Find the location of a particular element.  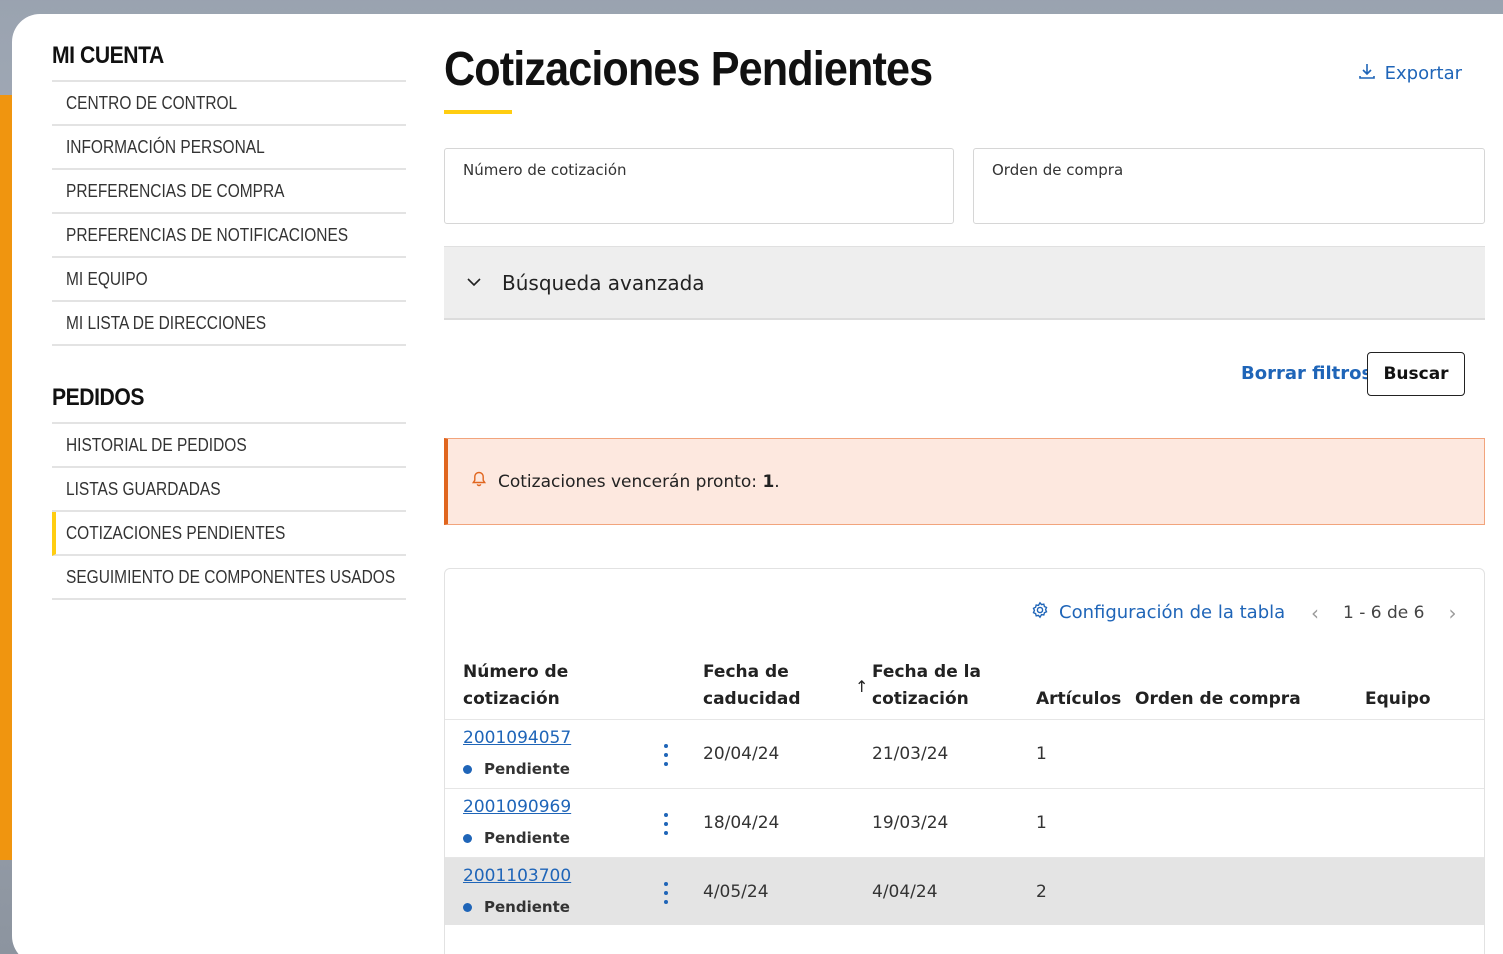

quote-number-link: 2001103700 is located at coordinates (517, 876).